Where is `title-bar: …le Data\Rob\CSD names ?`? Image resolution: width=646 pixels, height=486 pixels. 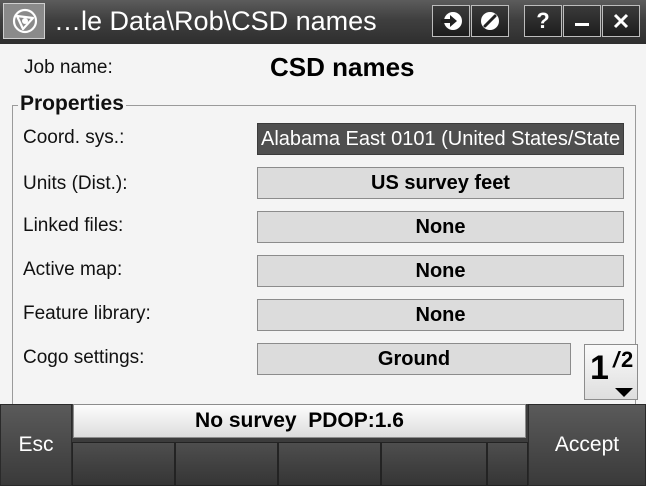 title-bar: …le Data\Rob\CSD names ? is located at coordinates (323, 22).